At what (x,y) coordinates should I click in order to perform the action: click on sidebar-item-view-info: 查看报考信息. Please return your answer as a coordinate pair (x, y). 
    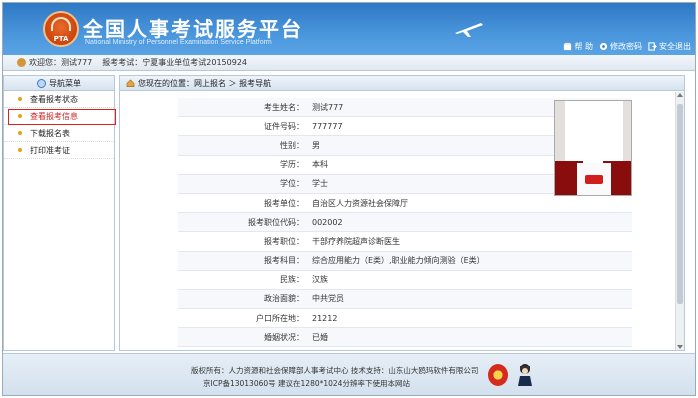
    Looking at the image, I should click on (60, 116).